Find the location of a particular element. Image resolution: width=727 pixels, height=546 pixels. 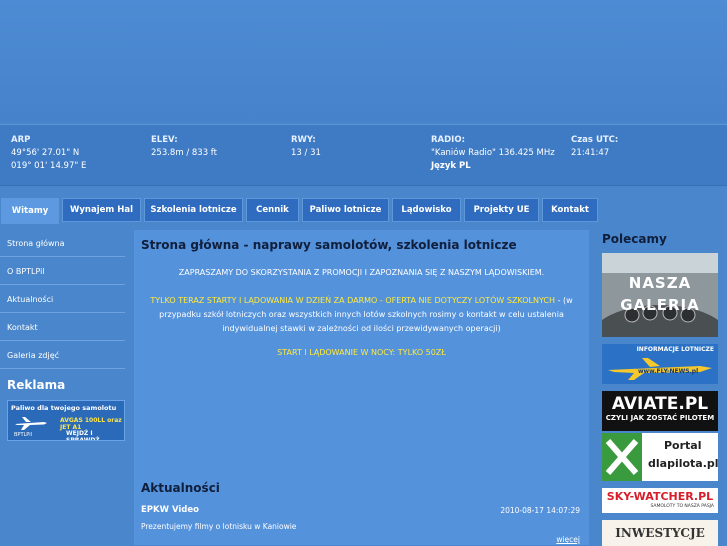

tab-kontakt: Kontakt is located at coordinates (570, 210).